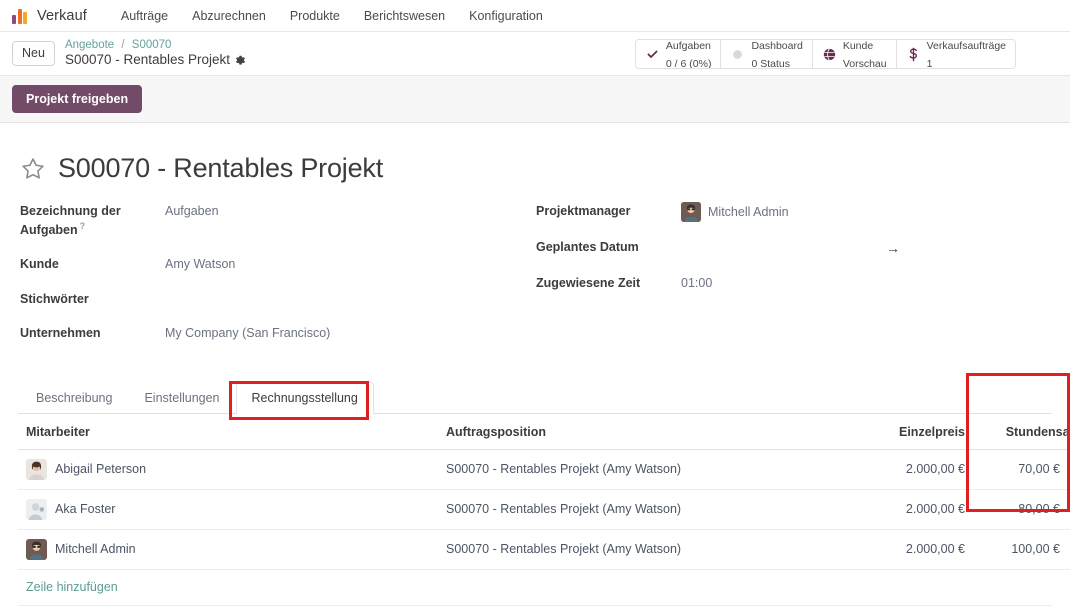 This screenshot has width=1070, height=612. I want to click on field-label: Projektmanager, so click(583, 211).